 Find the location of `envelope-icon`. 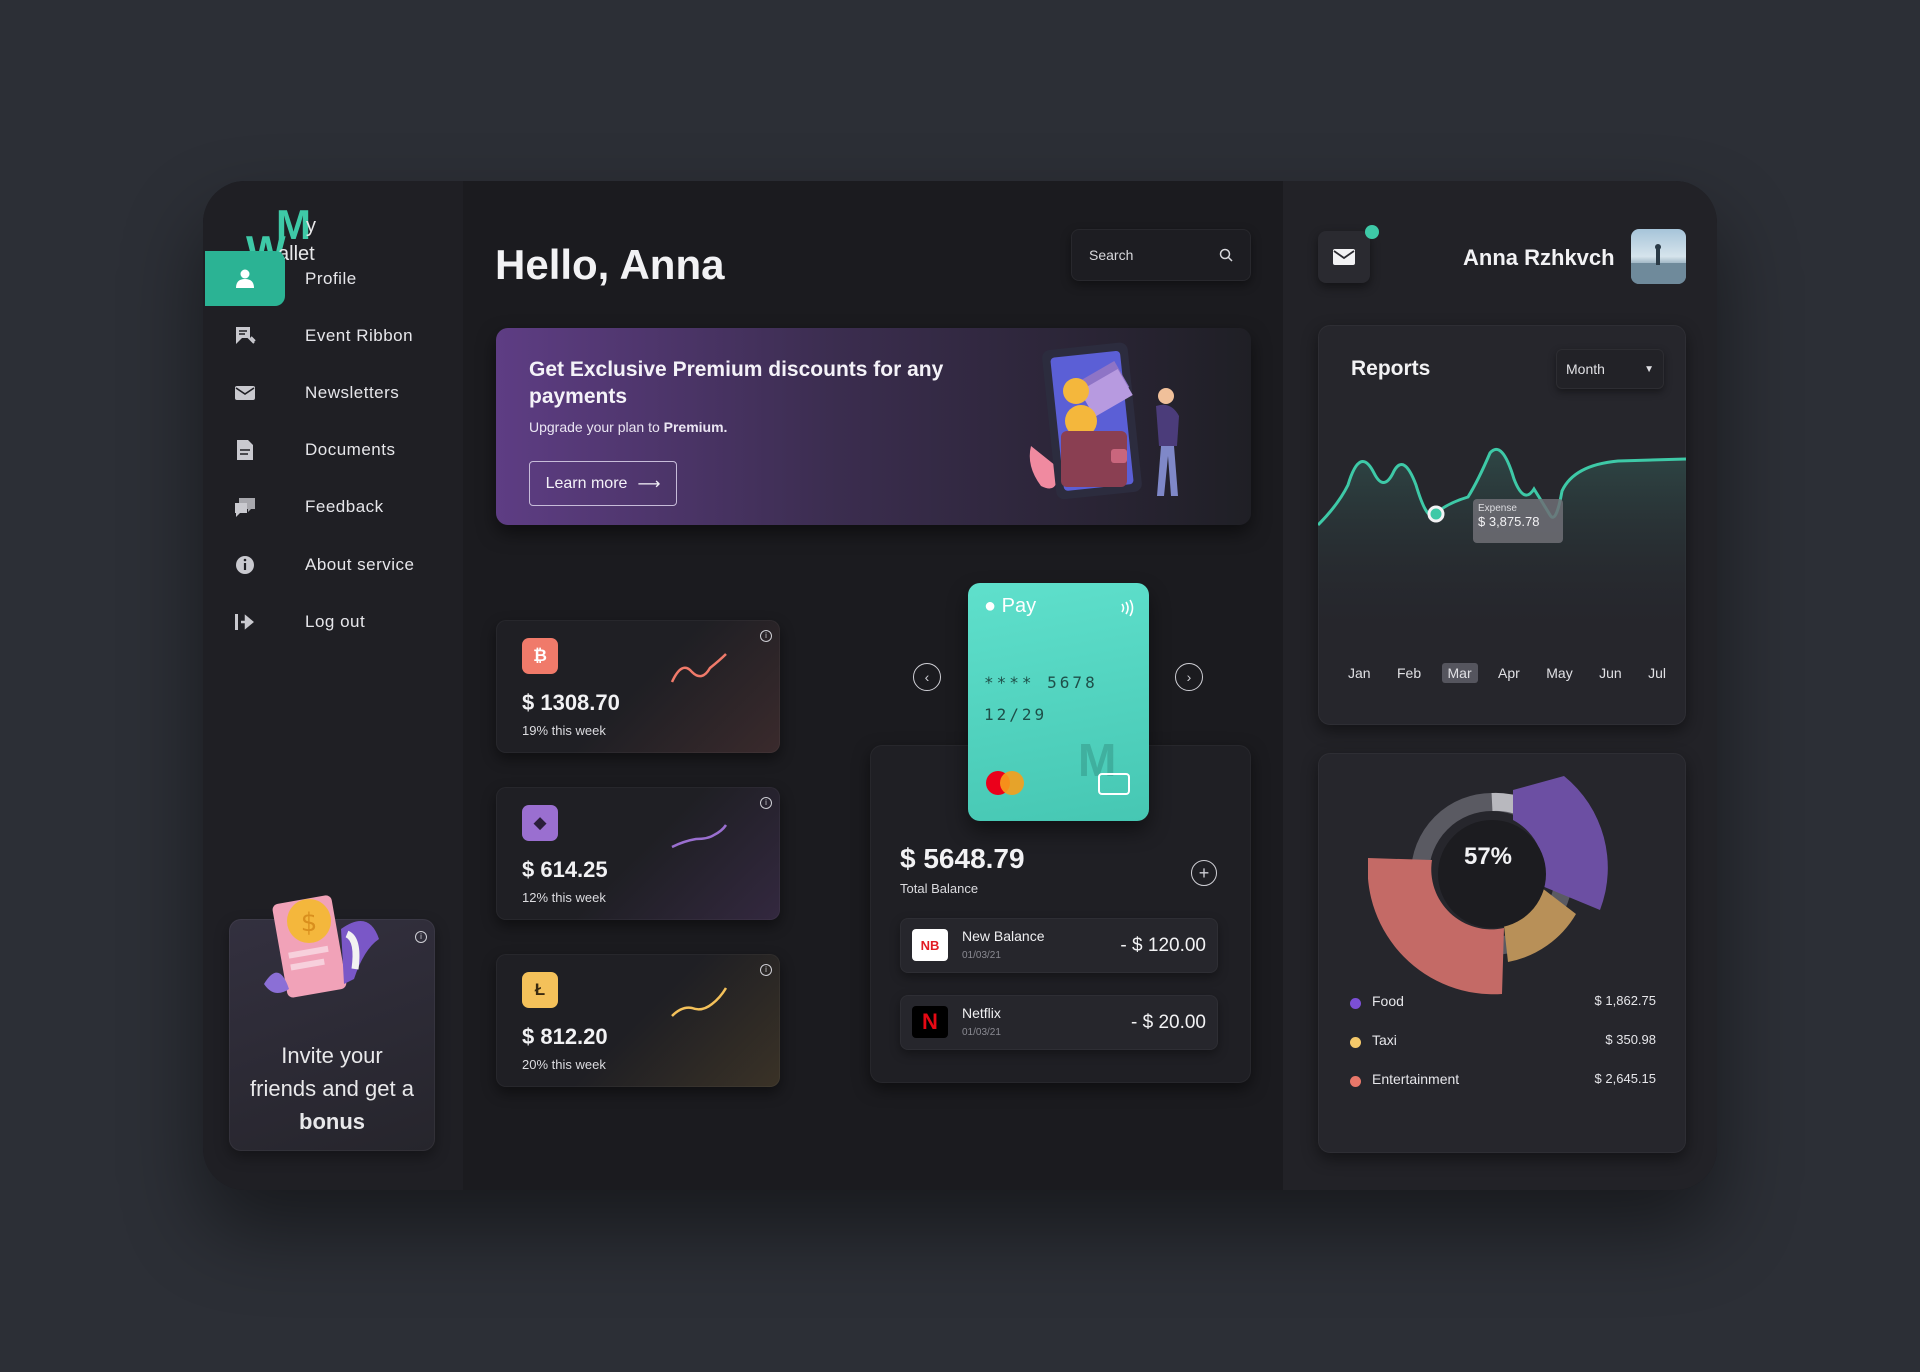

envelope-icon is located at coordinates (245, 392).